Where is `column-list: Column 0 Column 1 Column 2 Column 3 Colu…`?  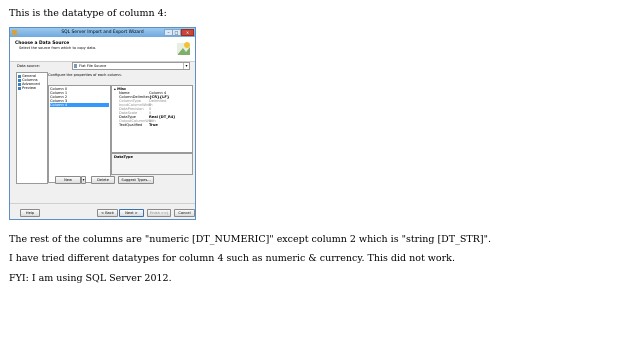
column-list: Column 0 Column 1 Column 2 Column 3 Colu… is located at coordinates (79, 134).